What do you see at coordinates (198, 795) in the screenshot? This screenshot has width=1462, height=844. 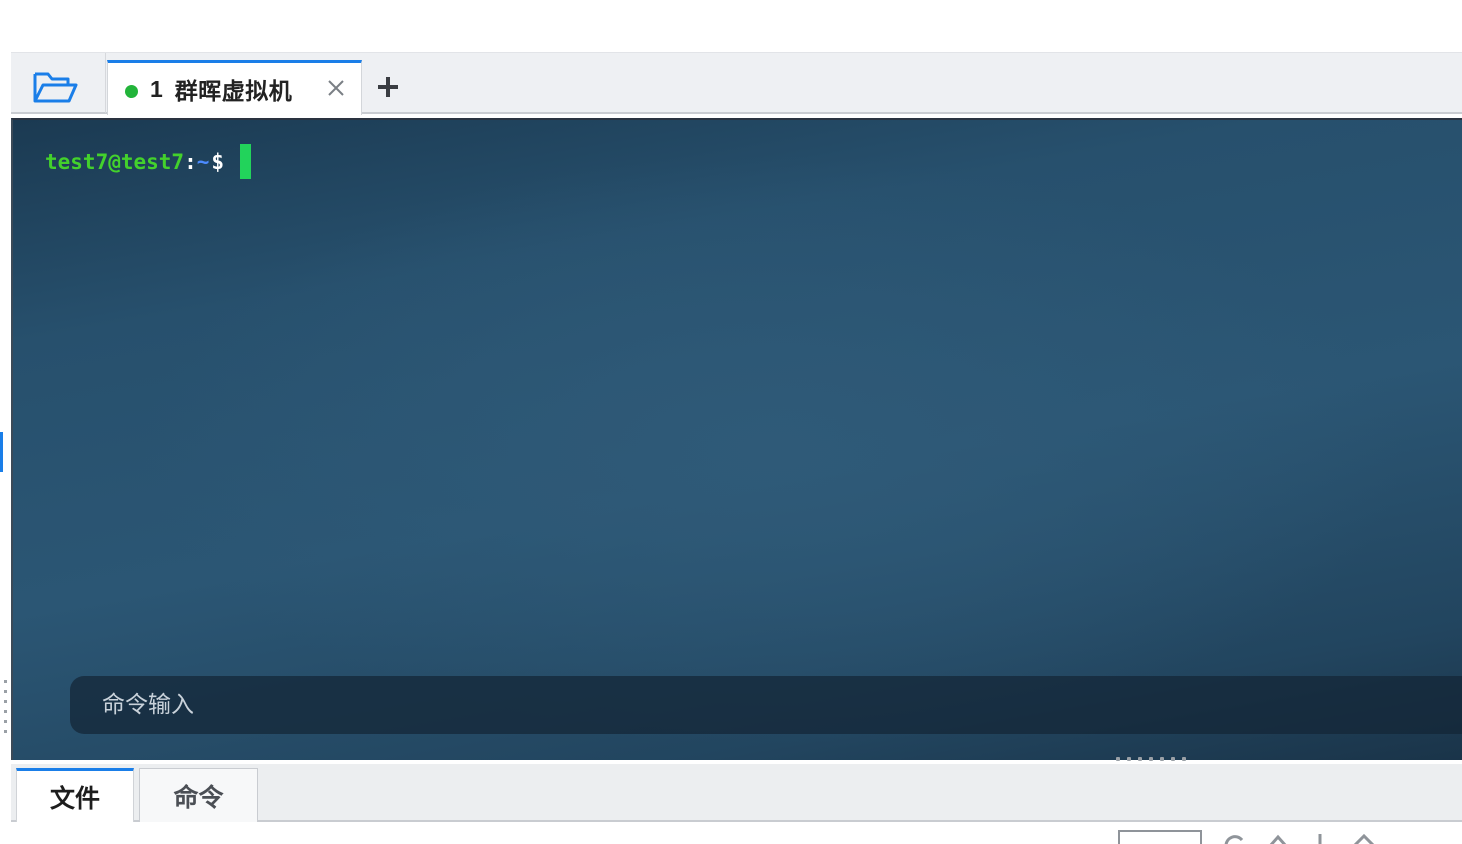 I see `tab-commands: 命令` at bounding box center [198, 795].